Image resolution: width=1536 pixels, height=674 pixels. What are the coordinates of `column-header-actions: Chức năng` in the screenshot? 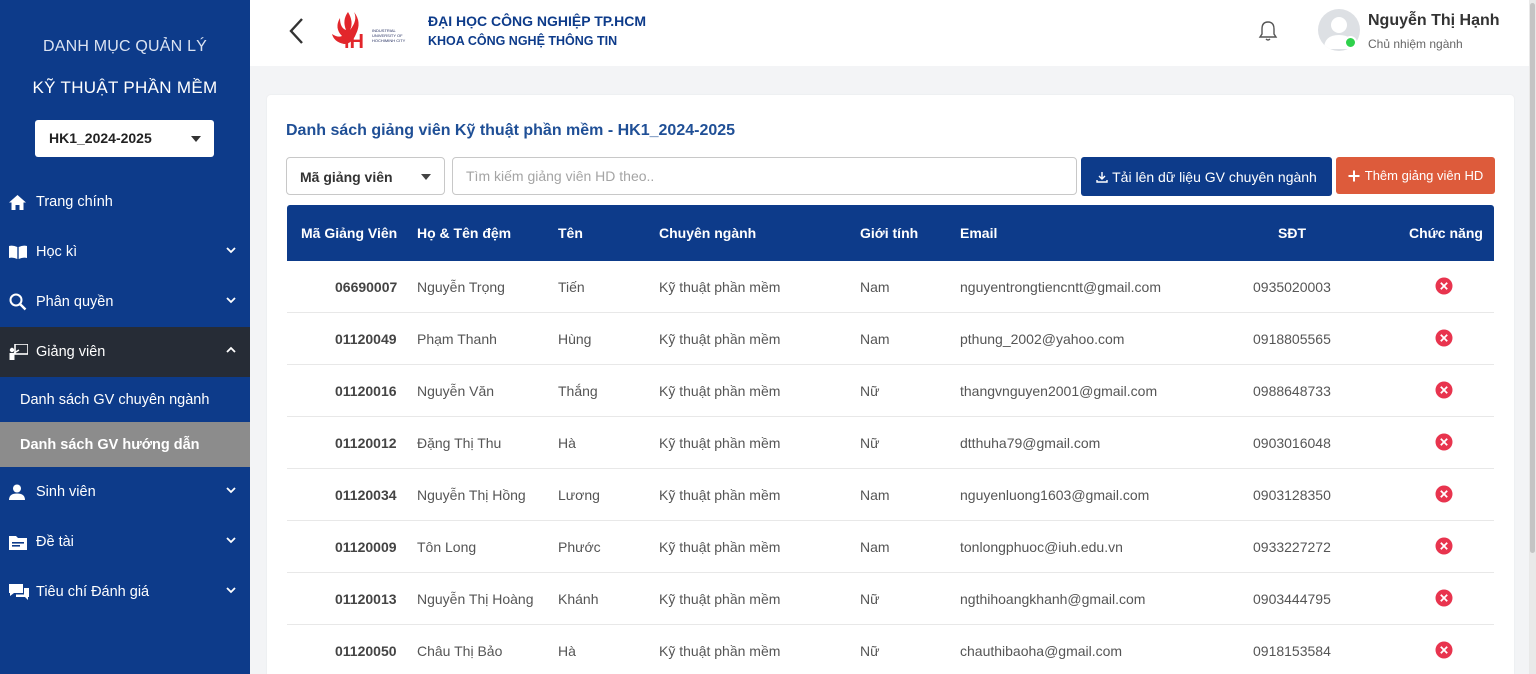 It's located at (1446, 233).